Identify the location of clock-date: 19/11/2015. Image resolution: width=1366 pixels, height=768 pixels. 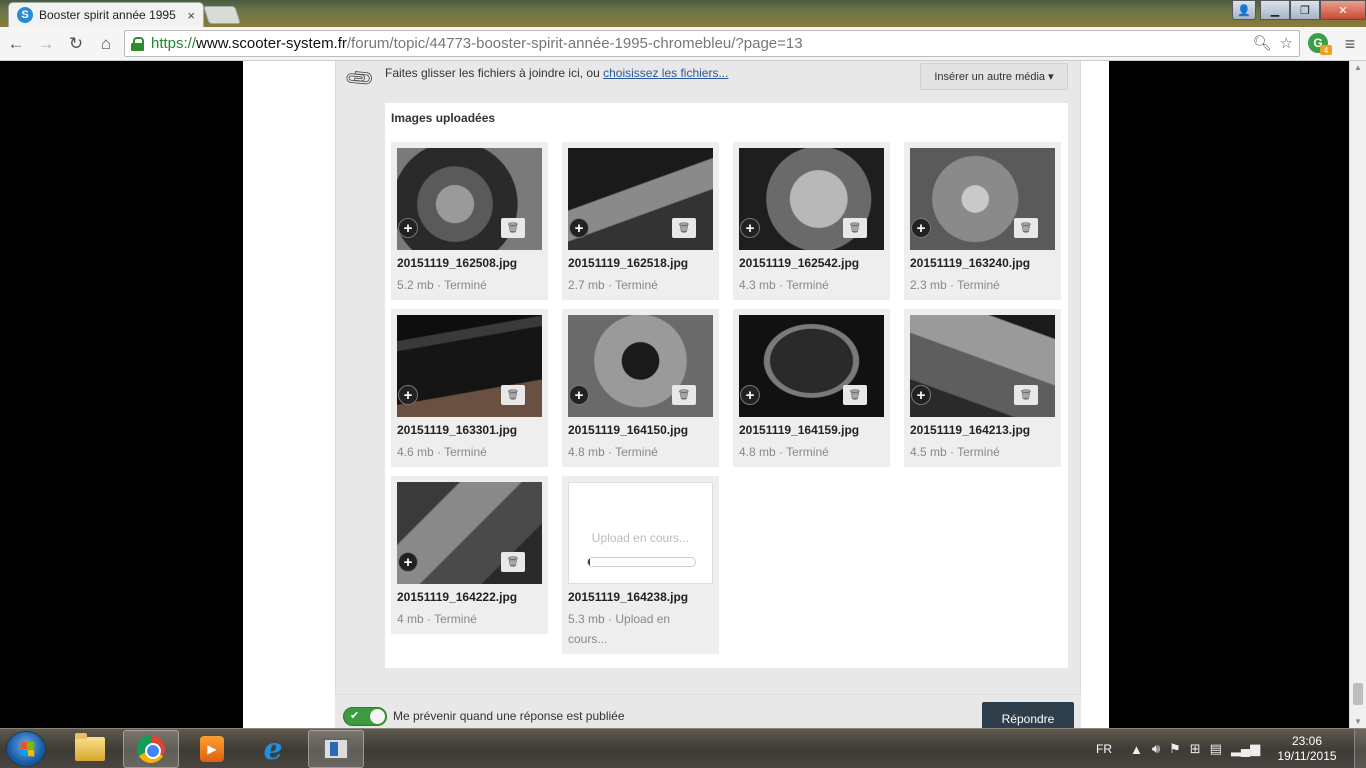
(1307, 756).